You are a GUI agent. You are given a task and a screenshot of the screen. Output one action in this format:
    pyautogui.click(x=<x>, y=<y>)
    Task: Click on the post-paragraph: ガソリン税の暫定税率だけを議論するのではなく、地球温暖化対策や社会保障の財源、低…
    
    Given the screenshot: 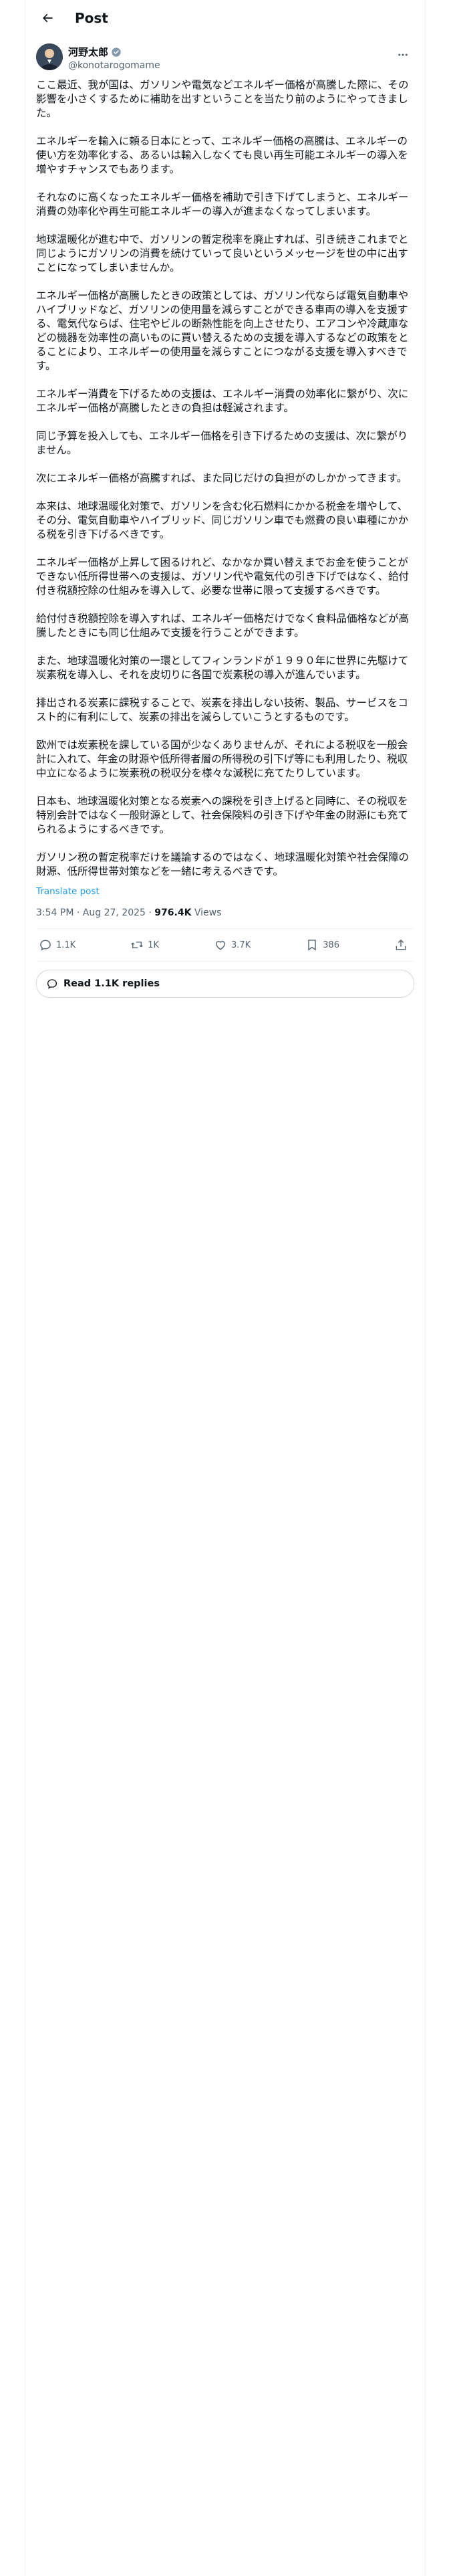 What is the action you would take?
    pyautogui.click(x=223, y=864)
    